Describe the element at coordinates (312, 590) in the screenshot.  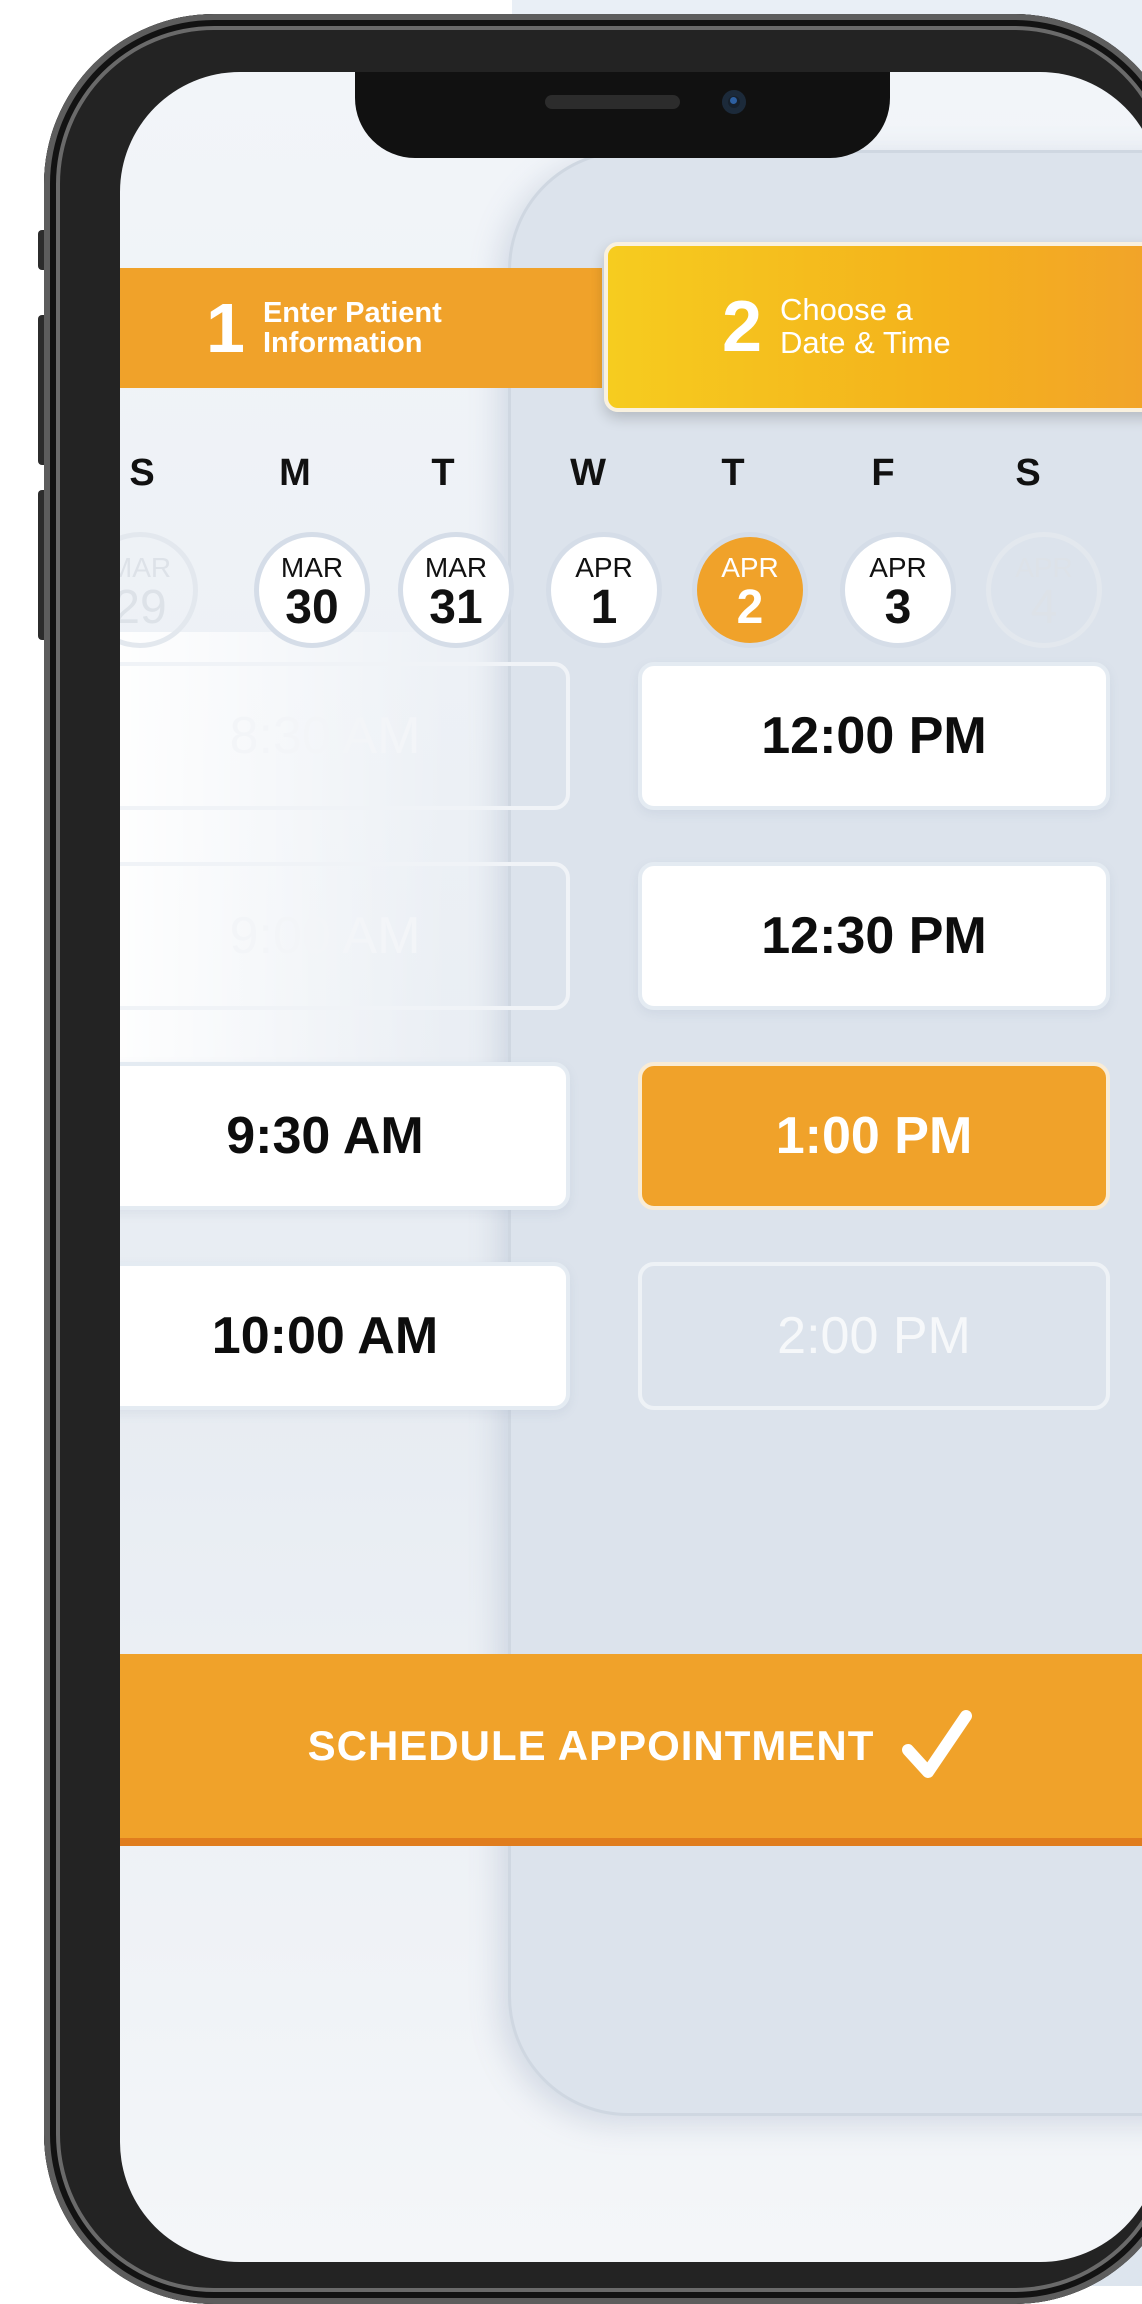
I see `date-chip-mar-30: MAR 30` at that location.